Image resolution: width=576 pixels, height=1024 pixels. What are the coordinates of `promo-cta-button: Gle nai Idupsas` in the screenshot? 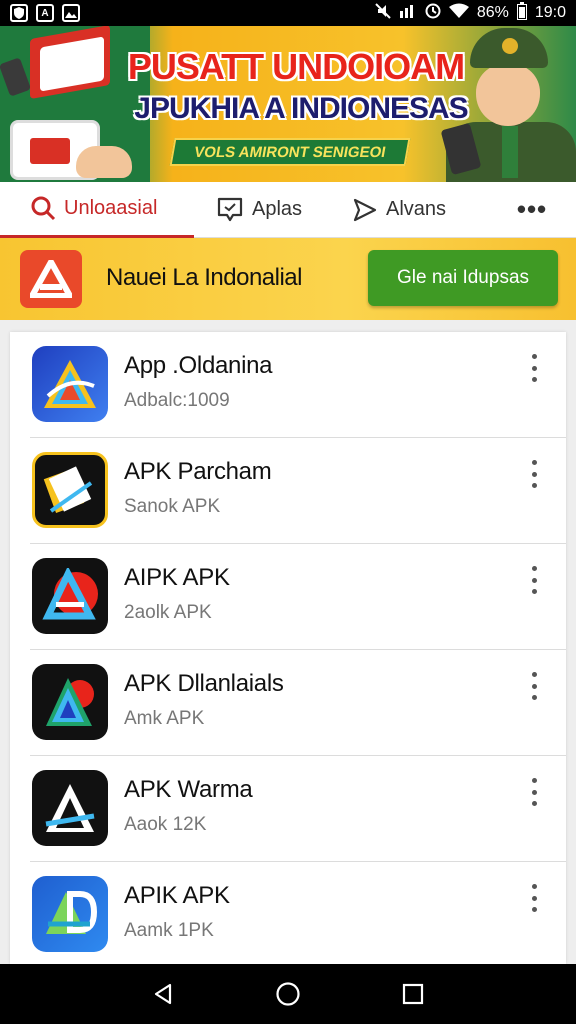 It's located at (463, 278).